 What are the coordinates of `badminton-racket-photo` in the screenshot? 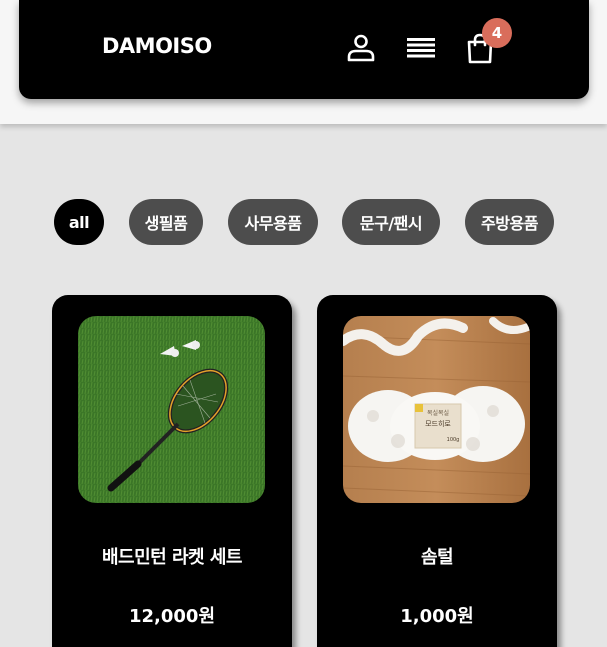 It's located at (171, 409).